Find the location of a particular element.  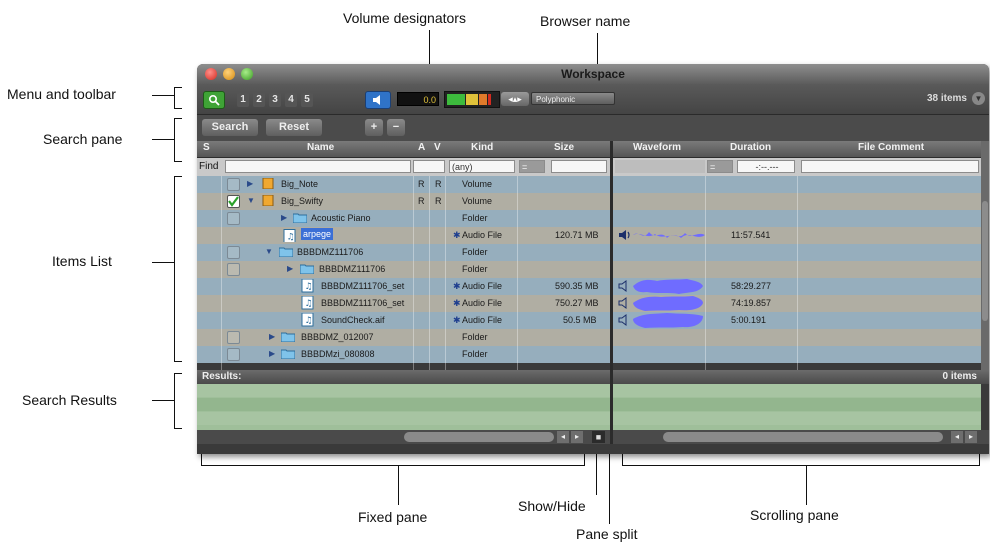

list-item: ▼ BBBDMZ111706 Folder is located at coordinates (589, 252).